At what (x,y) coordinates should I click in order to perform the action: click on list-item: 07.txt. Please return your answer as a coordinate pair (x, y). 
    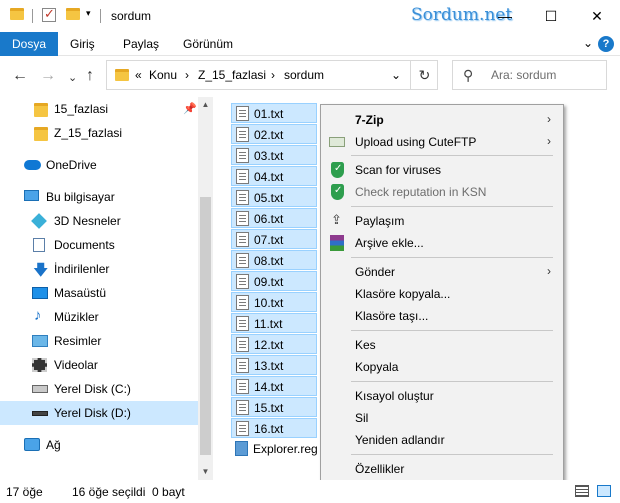
    Looking at the image, I should click on (274, 239).